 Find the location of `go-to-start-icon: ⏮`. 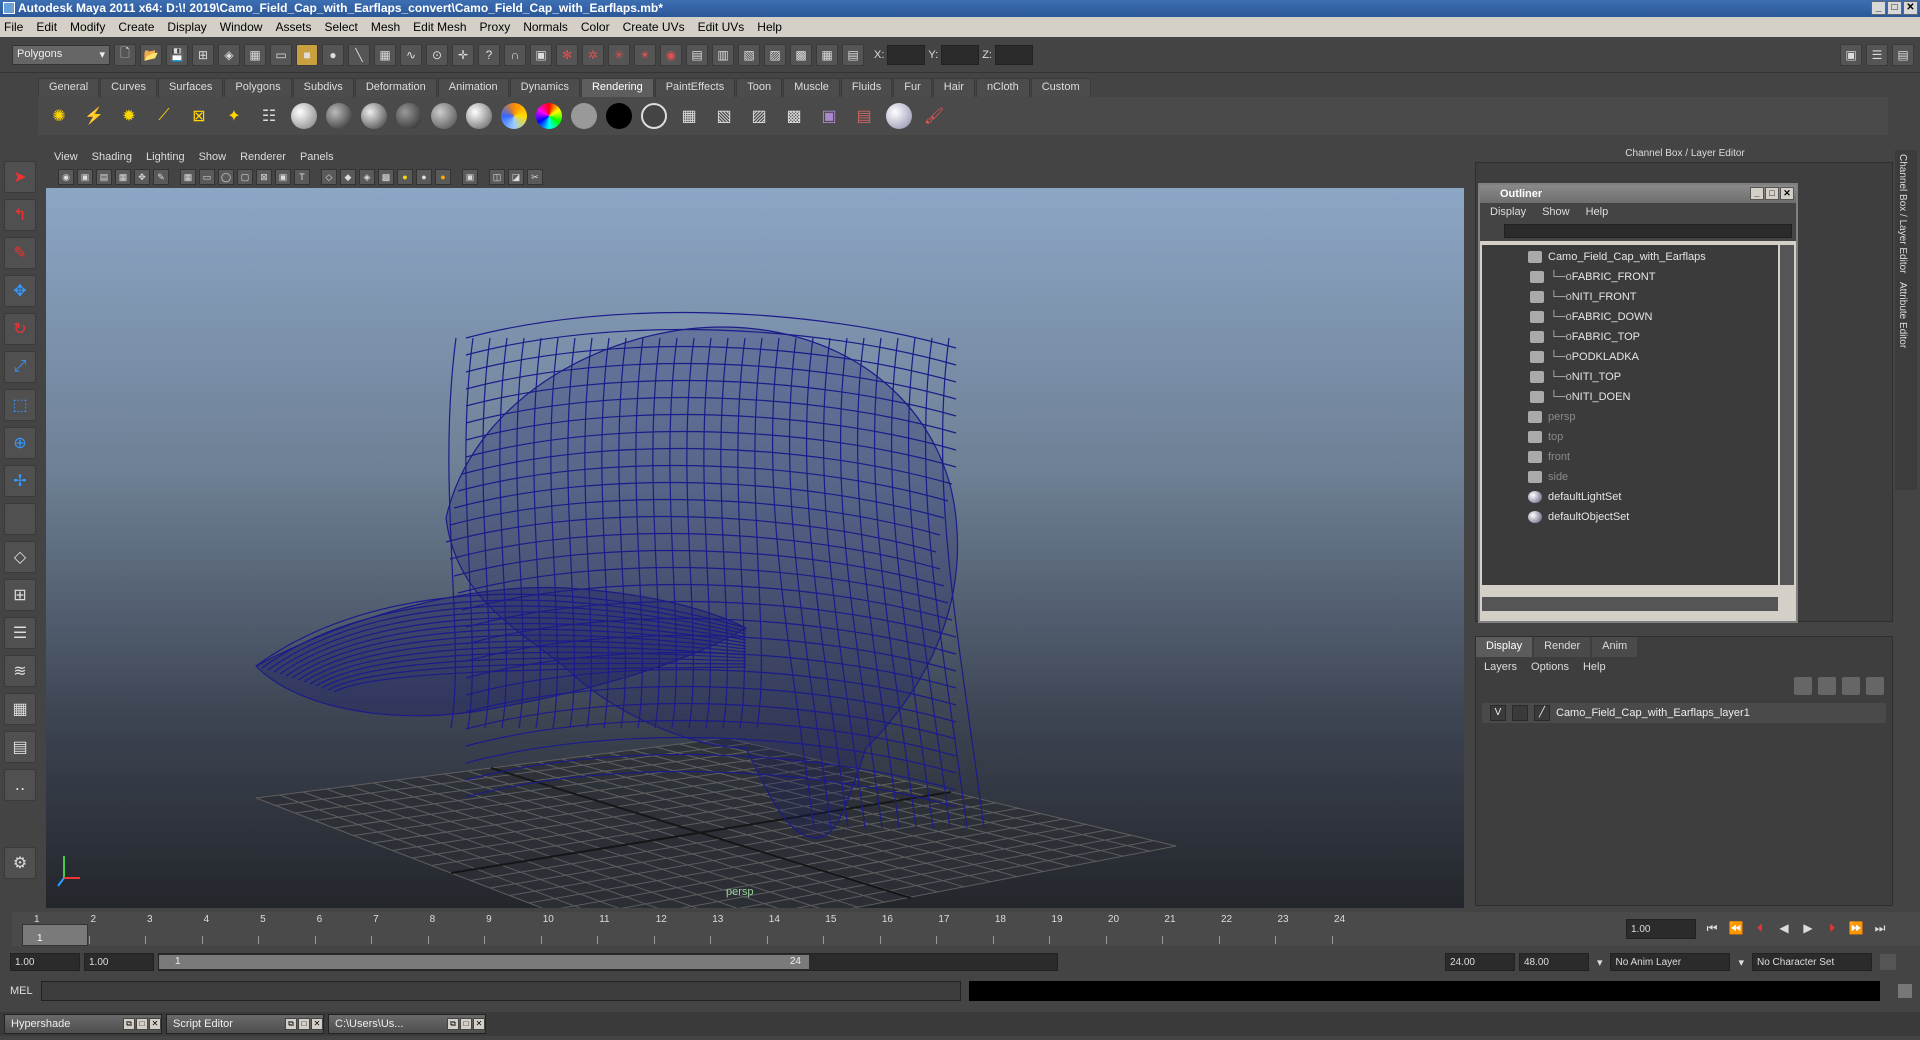

go-to-start-icon: ⏮ is located at coordinates (1712, 929).